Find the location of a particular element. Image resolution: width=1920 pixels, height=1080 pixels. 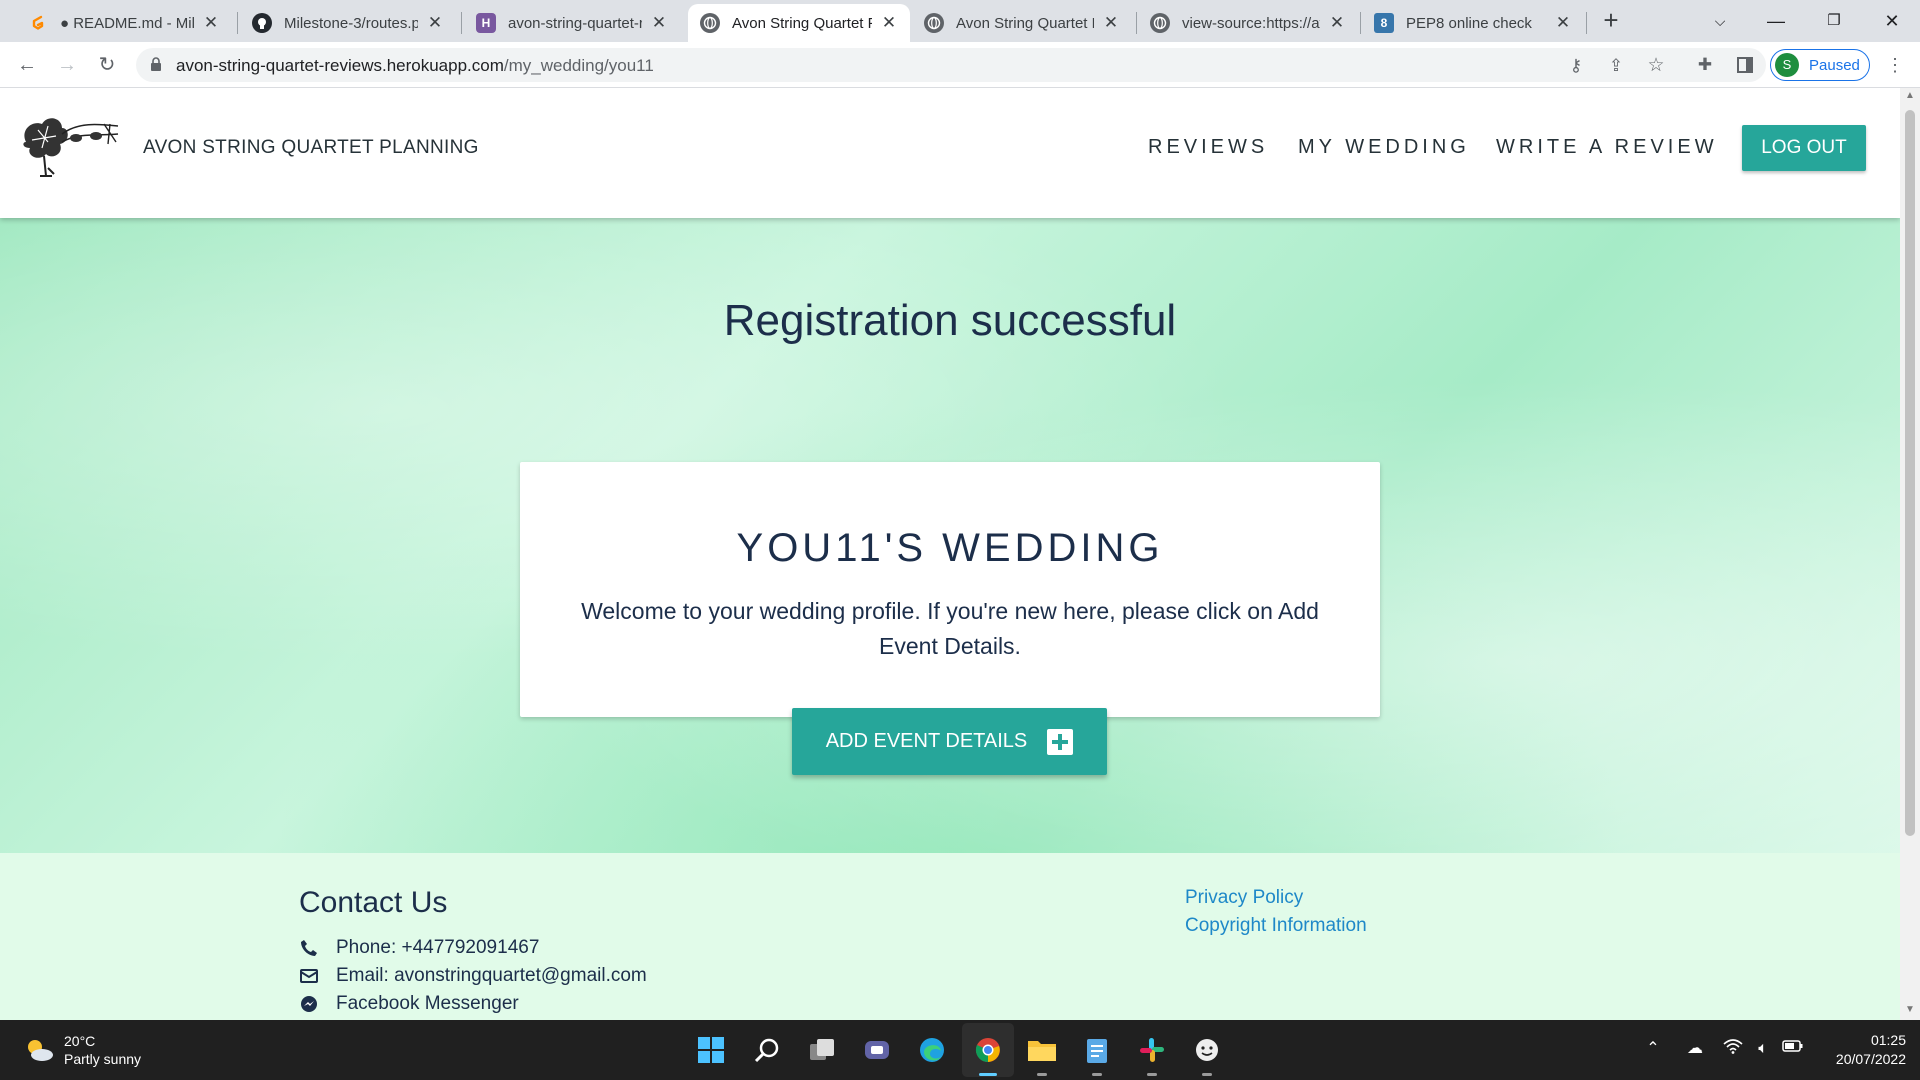

tray-chevron-up-icon: ⌃ is located at coordinates (1653, 1049).